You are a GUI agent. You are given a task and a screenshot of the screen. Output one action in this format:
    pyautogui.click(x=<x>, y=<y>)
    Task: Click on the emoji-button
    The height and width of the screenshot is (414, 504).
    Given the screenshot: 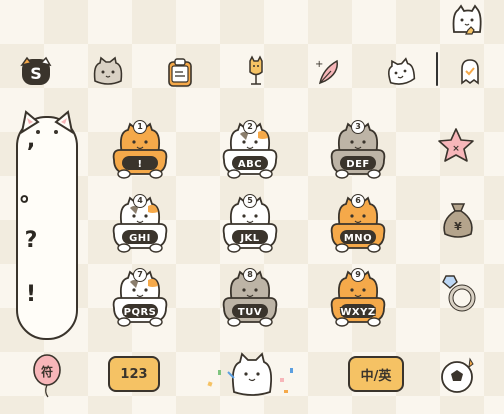 What is the action you would take?
    pyautogui.click(x=400, y=72)
    